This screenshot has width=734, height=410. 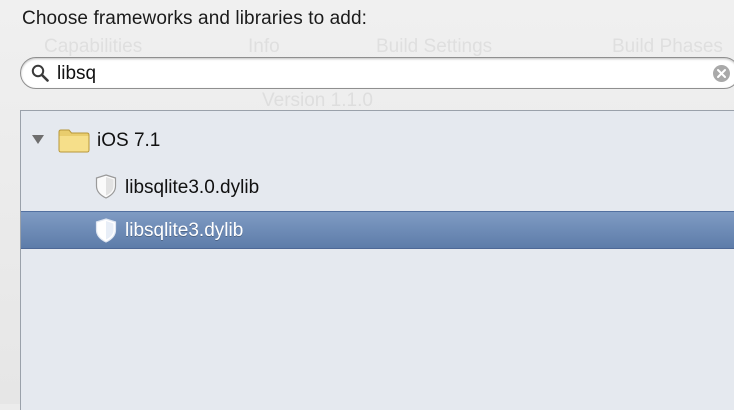 What do you see at coordinates (667, 46) in the screenshot?
I see `background-tab-build-phases: Build Phases` at bounding box center [667, 46].